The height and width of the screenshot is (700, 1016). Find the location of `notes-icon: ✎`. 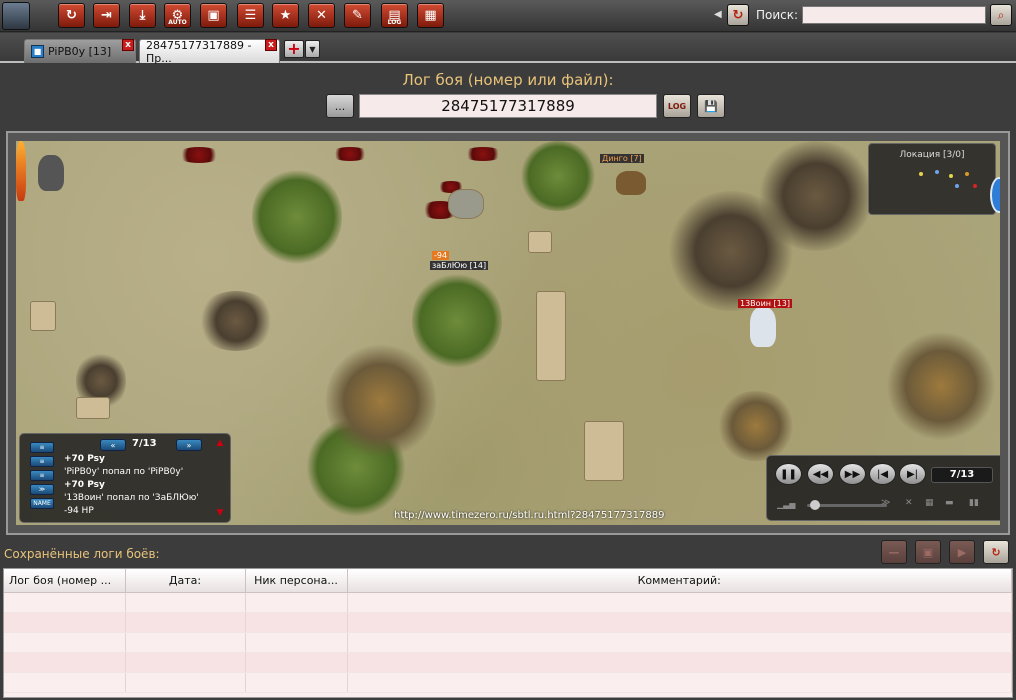

notes-icon: ✎ is located at coordinates (357, 15).